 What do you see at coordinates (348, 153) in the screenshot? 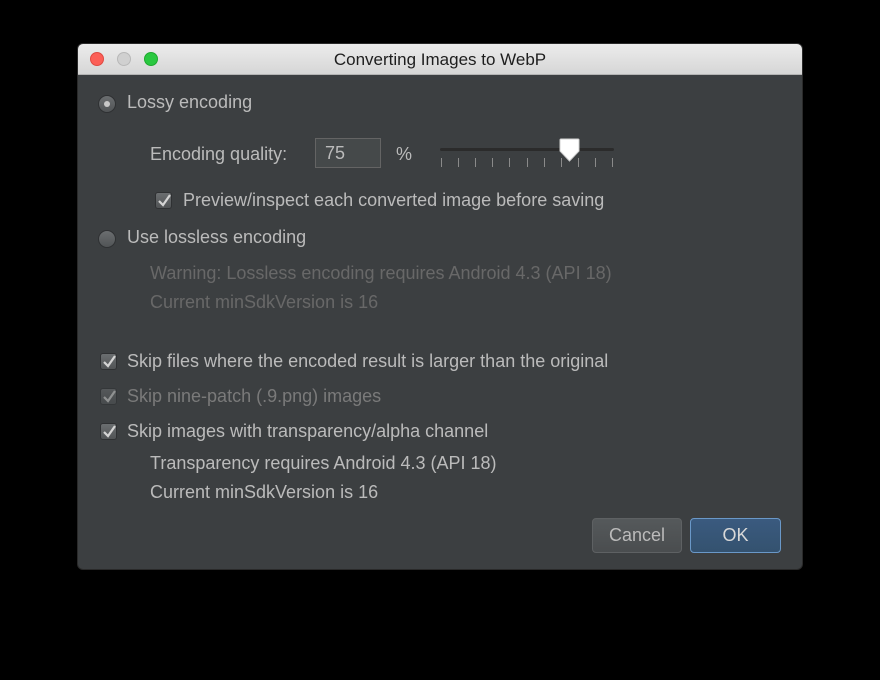
I see `encoding-quality-input` at bounding box center [348, 153].